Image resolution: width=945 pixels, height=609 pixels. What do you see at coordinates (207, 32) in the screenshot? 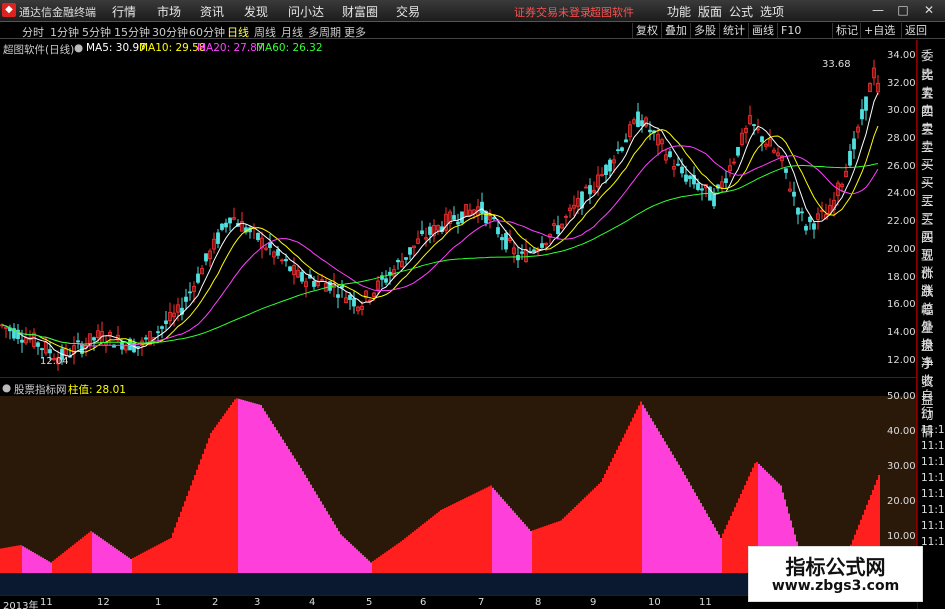
I see `period-tab-60min: 60分钟` at bounding box center [207, 32].